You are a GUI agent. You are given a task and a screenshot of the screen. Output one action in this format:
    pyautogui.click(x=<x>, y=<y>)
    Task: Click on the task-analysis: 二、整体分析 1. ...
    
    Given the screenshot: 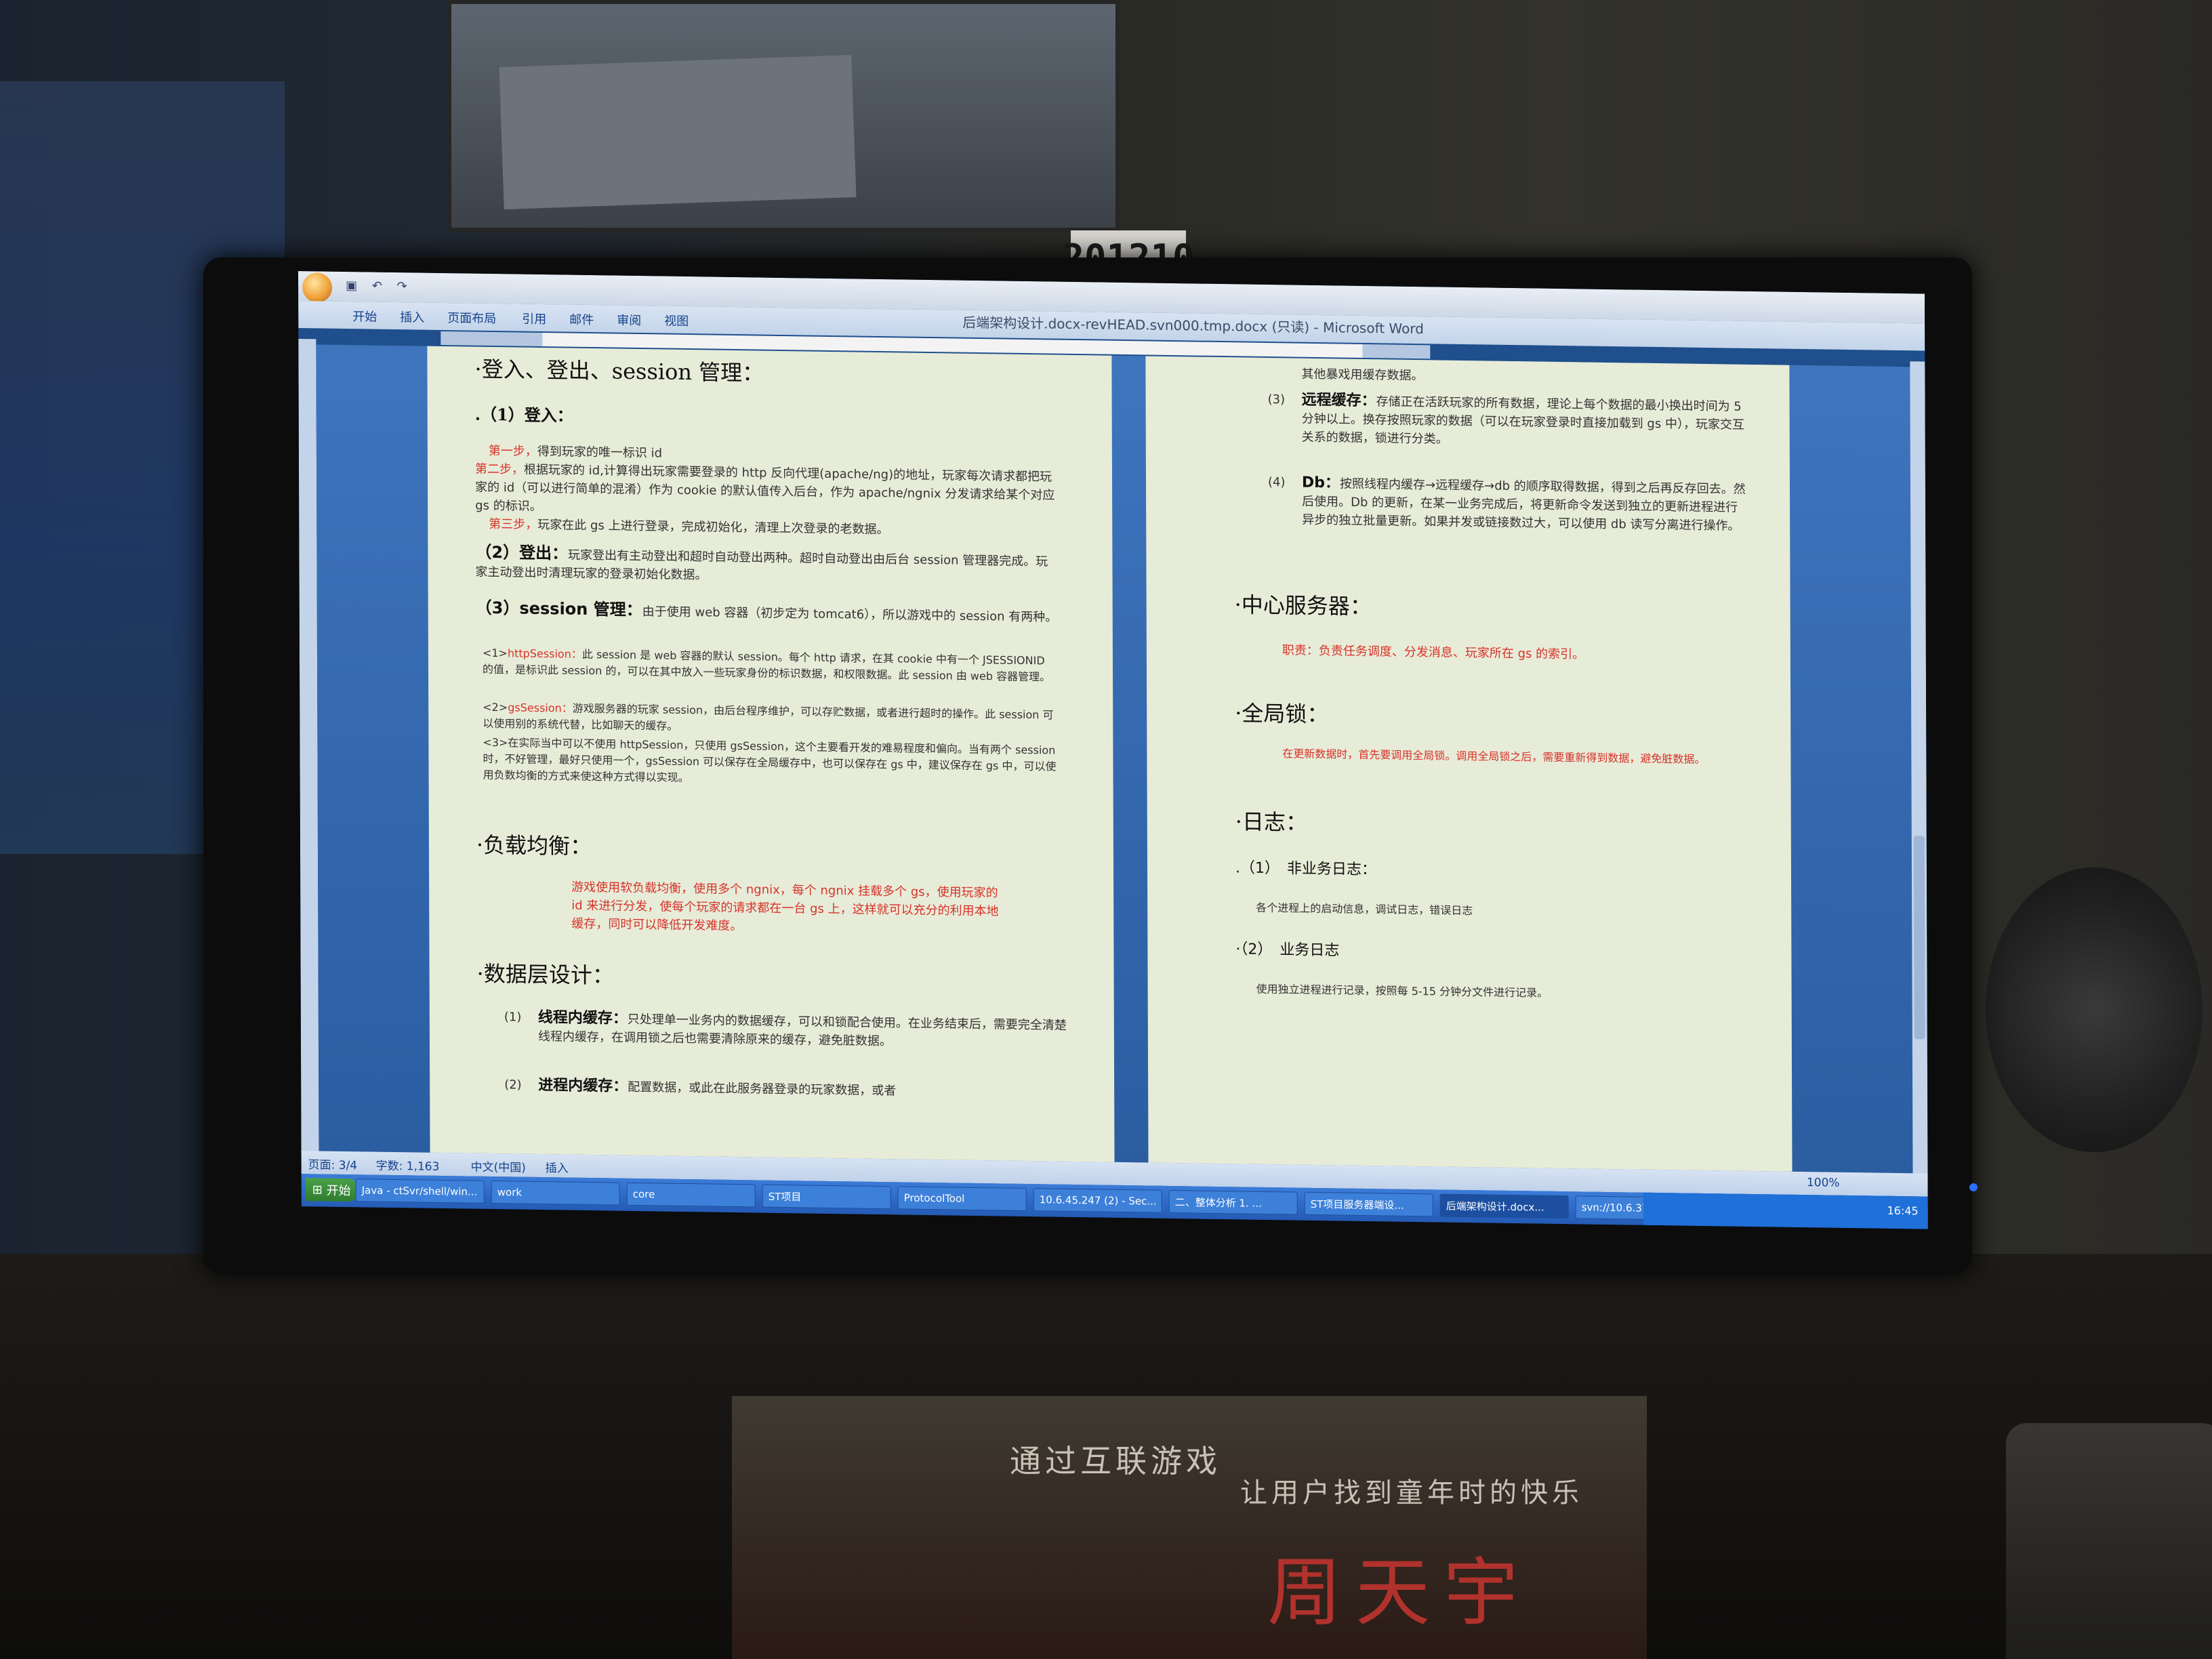 What is the action you would take?
    pyautogui.click(x=1233, y=1202)
    